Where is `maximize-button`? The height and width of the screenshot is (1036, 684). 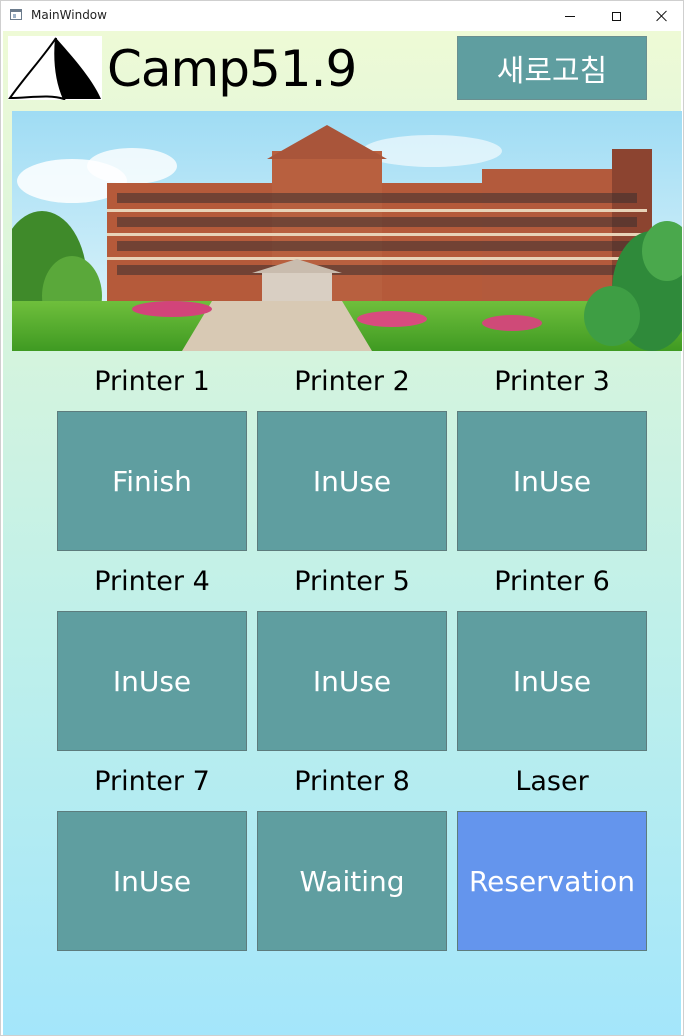
maximize-button is located at coordinates (616, 16).